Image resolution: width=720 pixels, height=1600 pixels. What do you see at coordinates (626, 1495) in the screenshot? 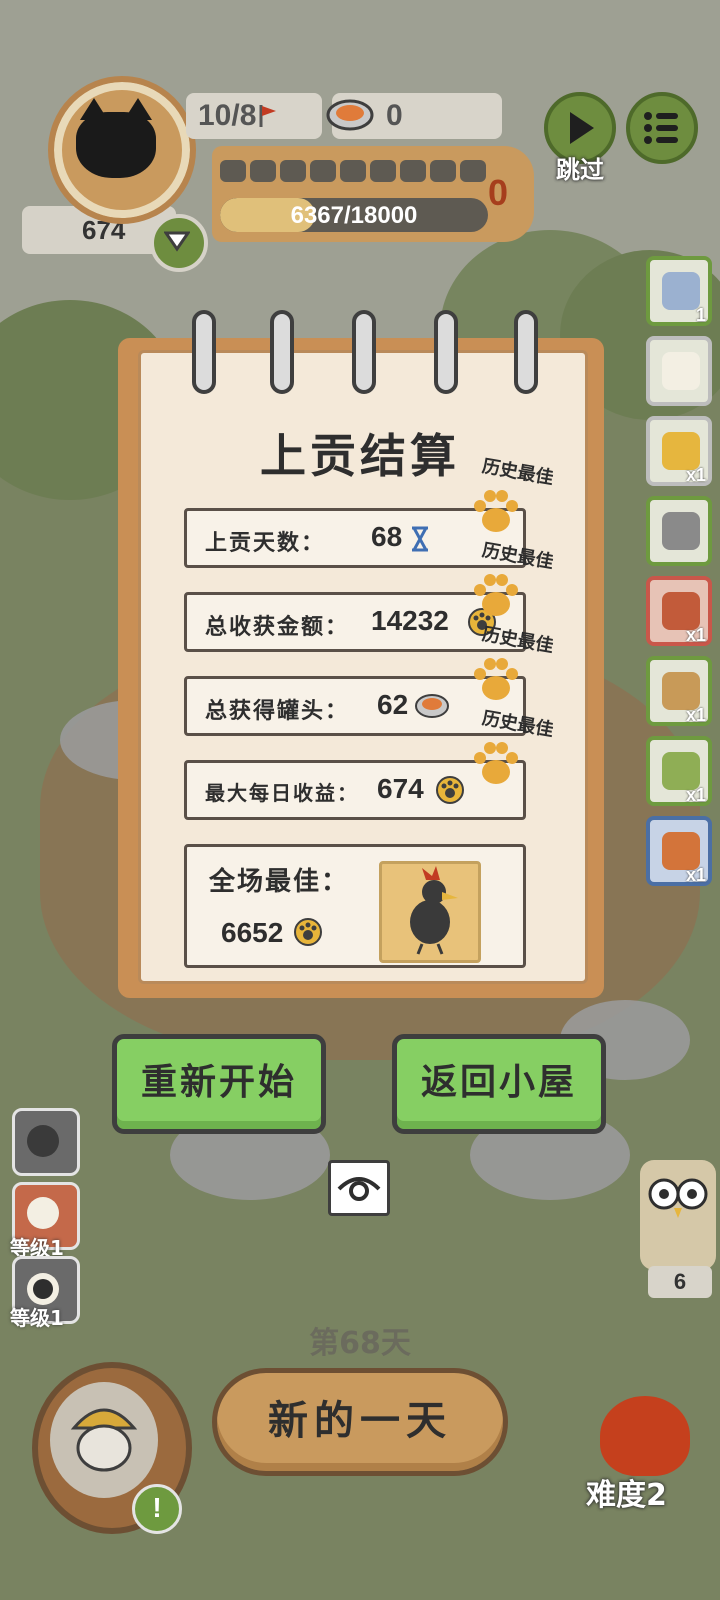
I see `difficulty-label: 难度2` at bounding box center [626, 1495].